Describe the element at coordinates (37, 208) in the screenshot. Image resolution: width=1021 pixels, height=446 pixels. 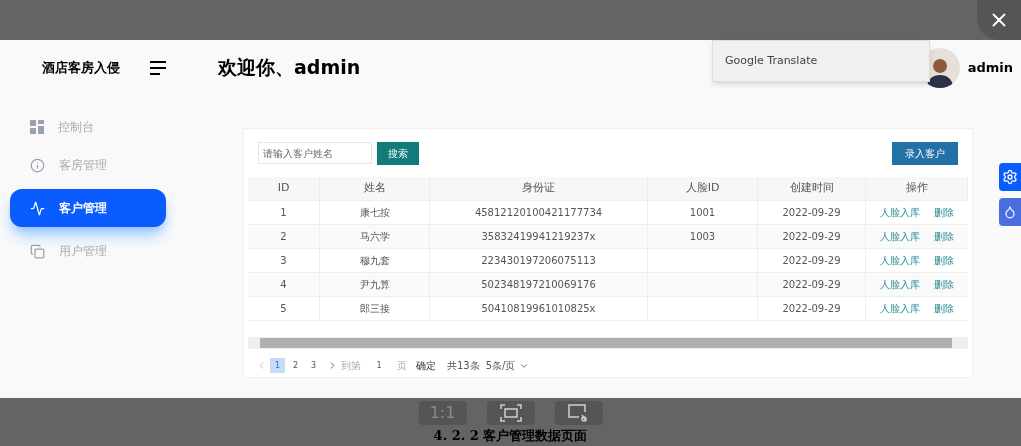
I see `pulse-icon` at that location.